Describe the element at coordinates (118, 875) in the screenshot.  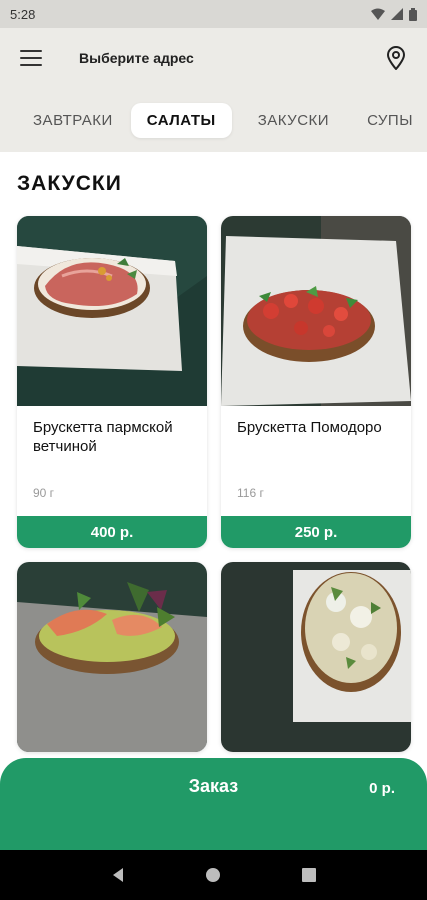
I see `back-icon` at that location.